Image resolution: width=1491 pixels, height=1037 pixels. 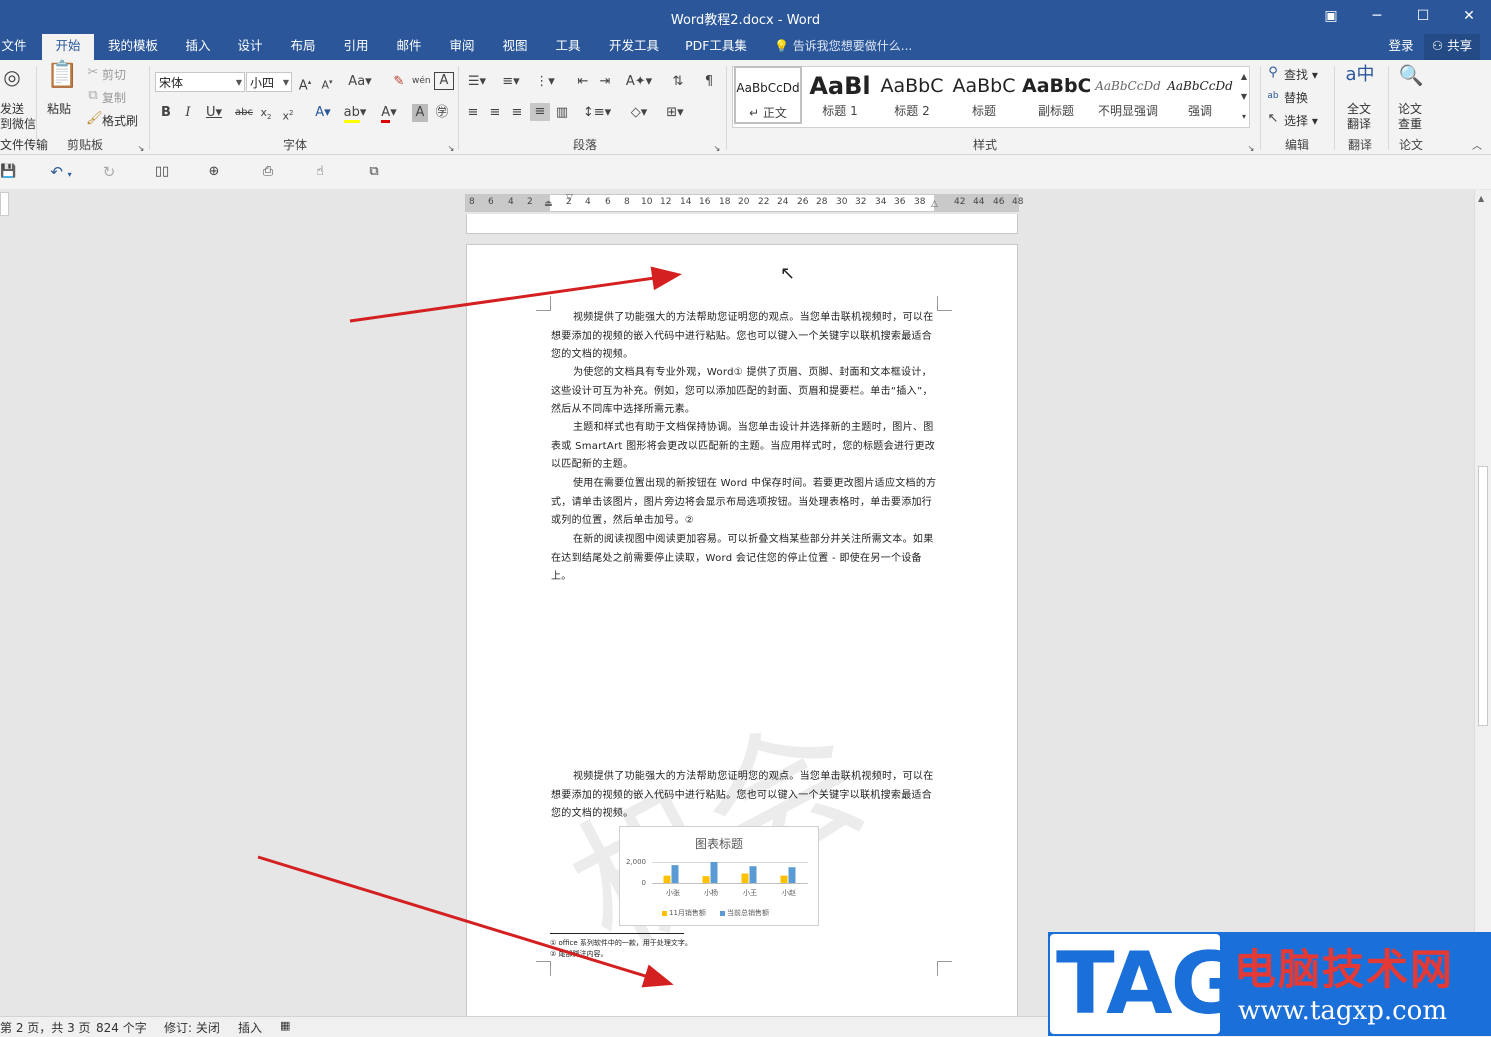 I want to click on line-spacing-icon: ↕≡▾, so click(x=597, y=113).